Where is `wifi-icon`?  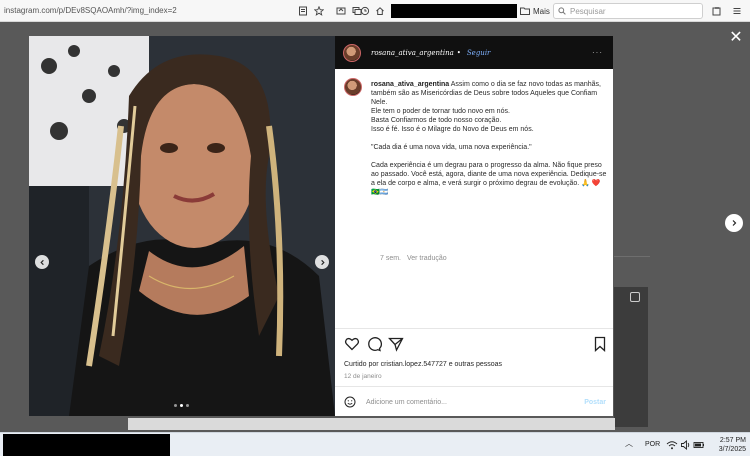
wifi-icon is located at coordinates (672, 445).